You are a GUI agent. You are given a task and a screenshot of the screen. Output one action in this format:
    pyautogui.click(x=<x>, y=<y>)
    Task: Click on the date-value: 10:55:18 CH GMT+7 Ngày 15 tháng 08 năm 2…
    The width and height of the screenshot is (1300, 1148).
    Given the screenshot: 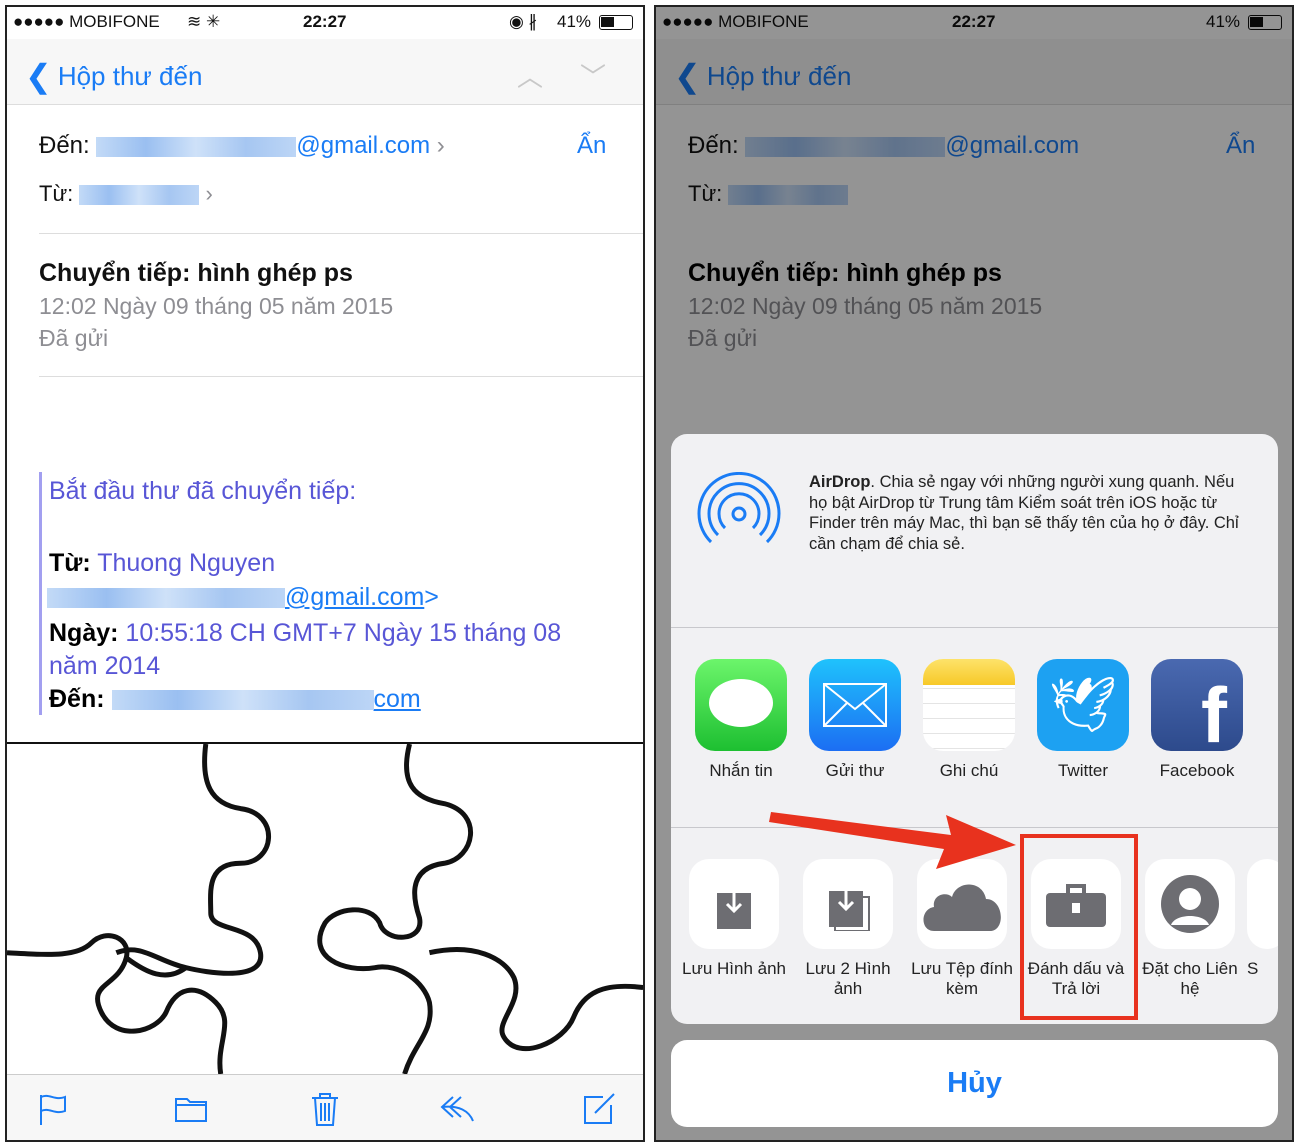 What is the action you would take?
    pyautogui.click(x=305, y=649)
    